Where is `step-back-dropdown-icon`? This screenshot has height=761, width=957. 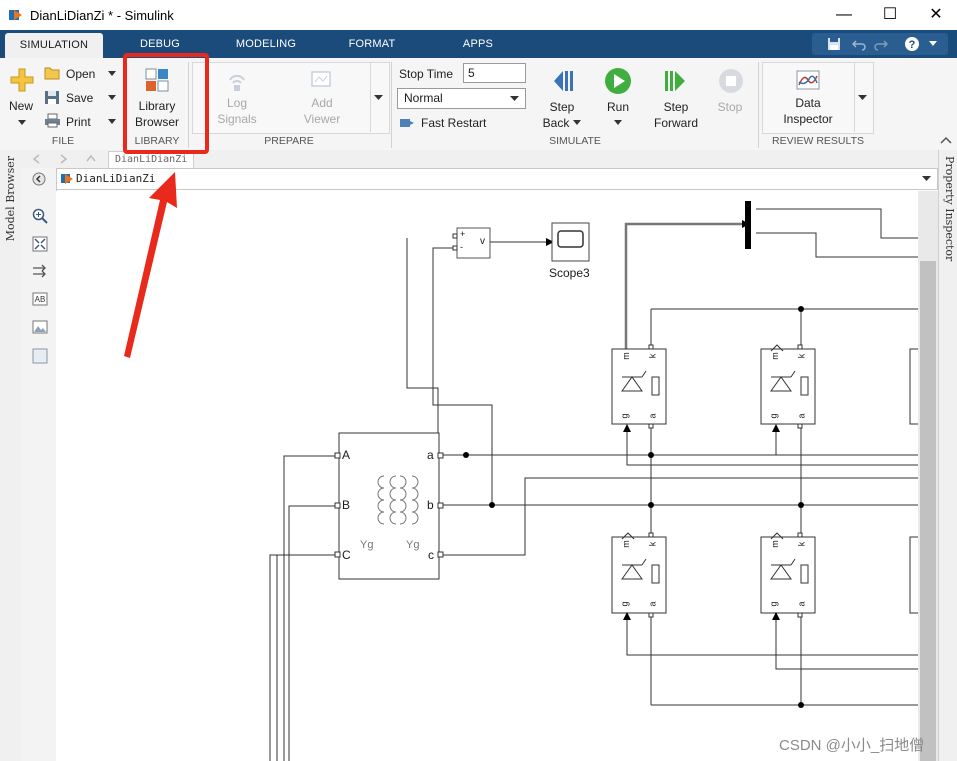 step-back-dropdown-icon is located at coordinates (577, 123).